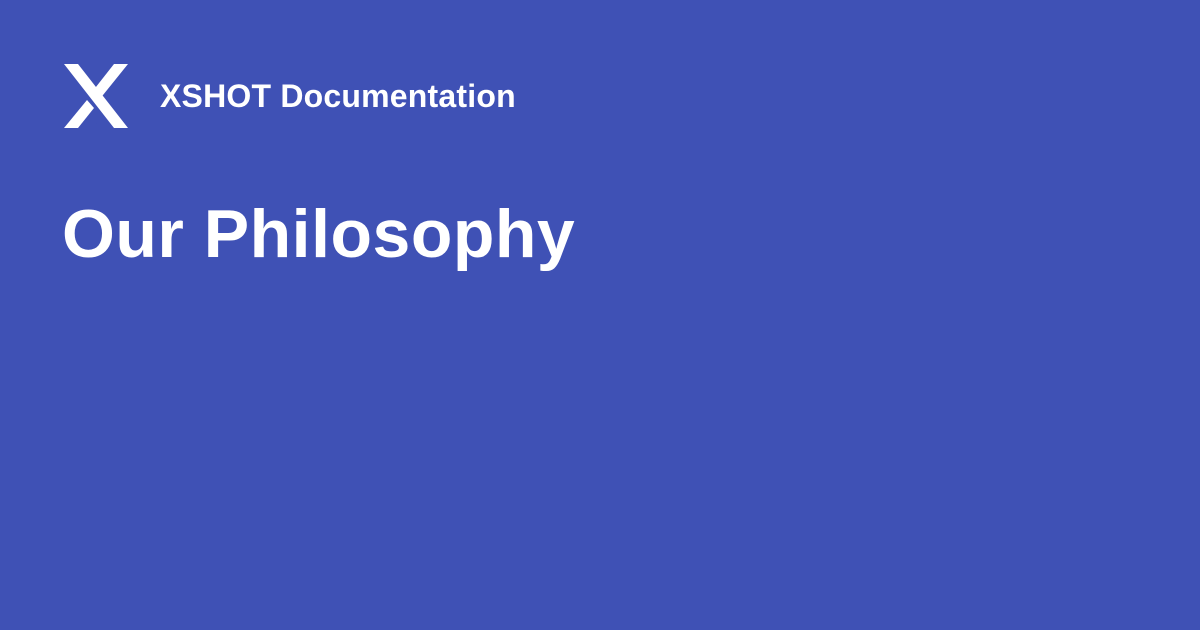 This screenshot has height=630, width=1200. What do you see at coordinates (319, 234) in the screenshot?
I see `page-title: Our Philosophy` at bounding box center [319, 234].